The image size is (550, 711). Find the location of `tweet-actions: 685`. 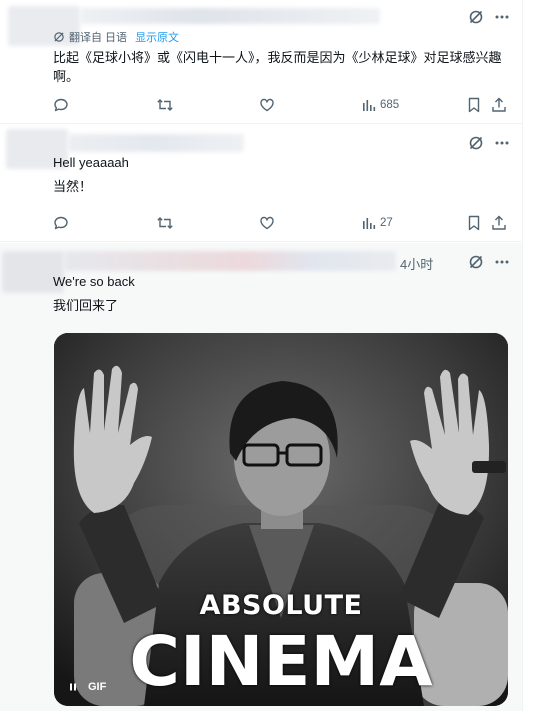

tweet-actions: 685 is located at coordinates (280, 105).